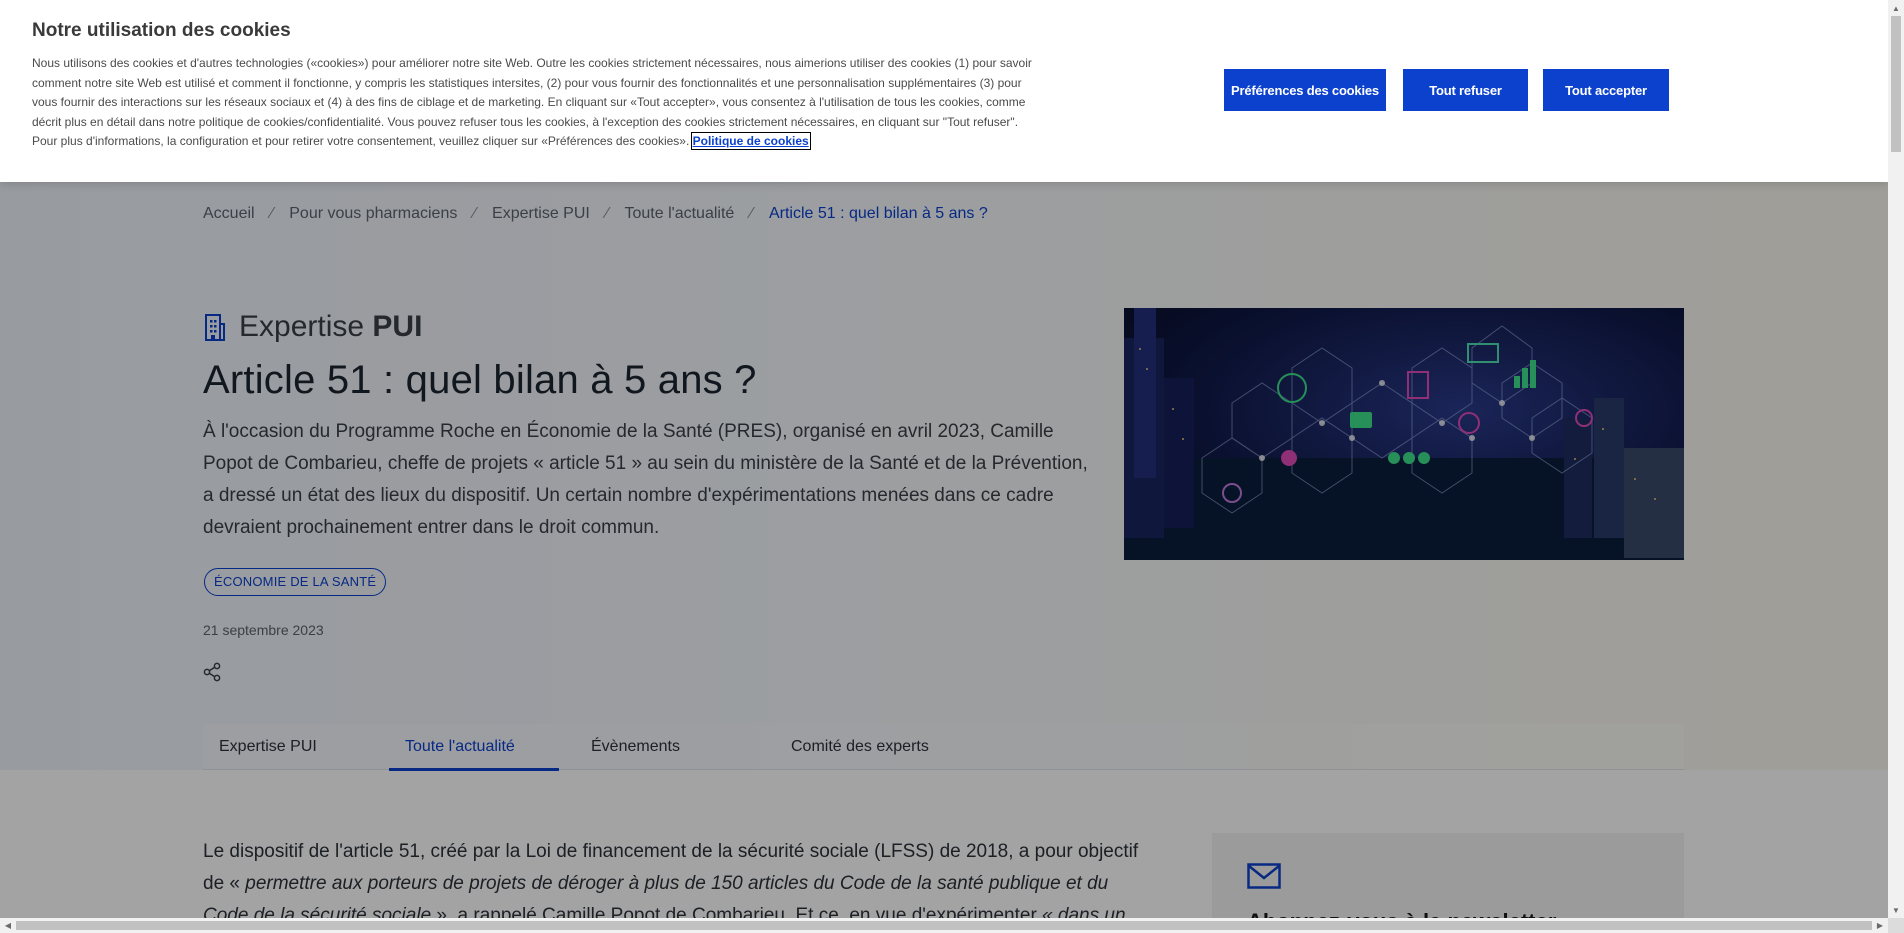 This screenshot has height=933, width=1904. Describe the element at coordinates (161, 30) in the screenshot. I see `cookie-banner-title: Notre utilisation des cookies` at that location.